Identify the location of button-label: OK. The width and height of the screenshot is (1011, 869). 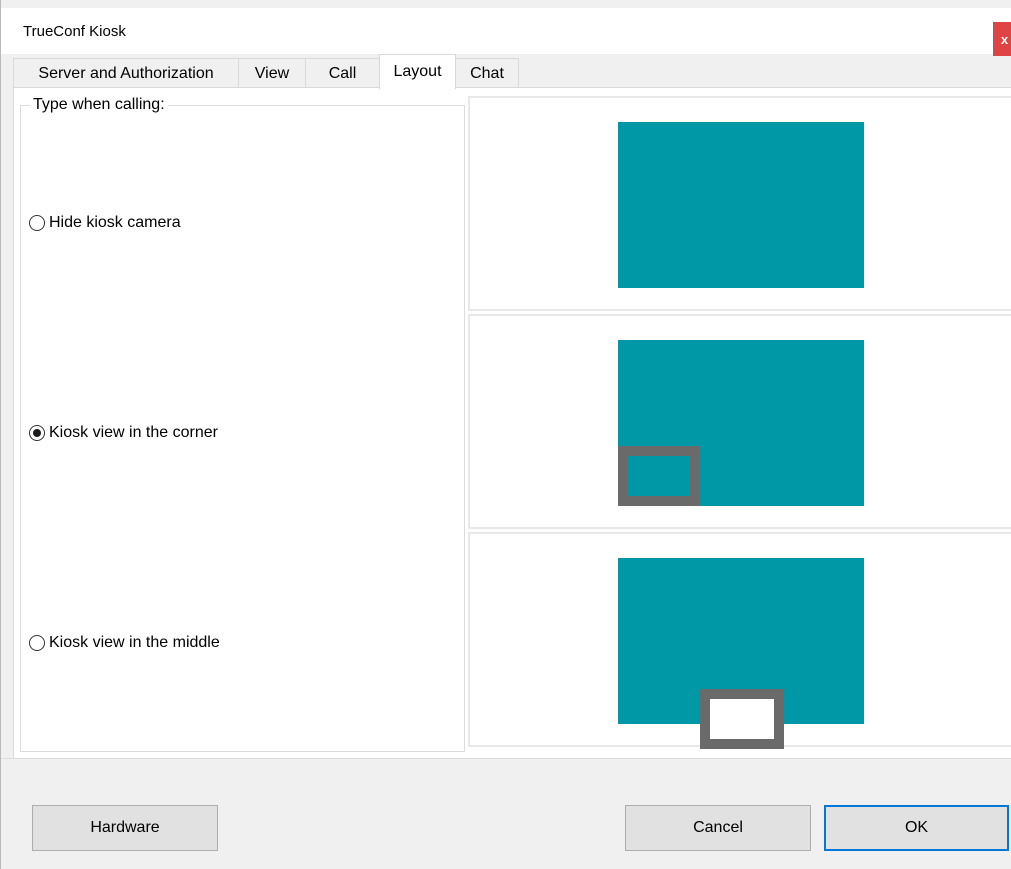
(916, 827).